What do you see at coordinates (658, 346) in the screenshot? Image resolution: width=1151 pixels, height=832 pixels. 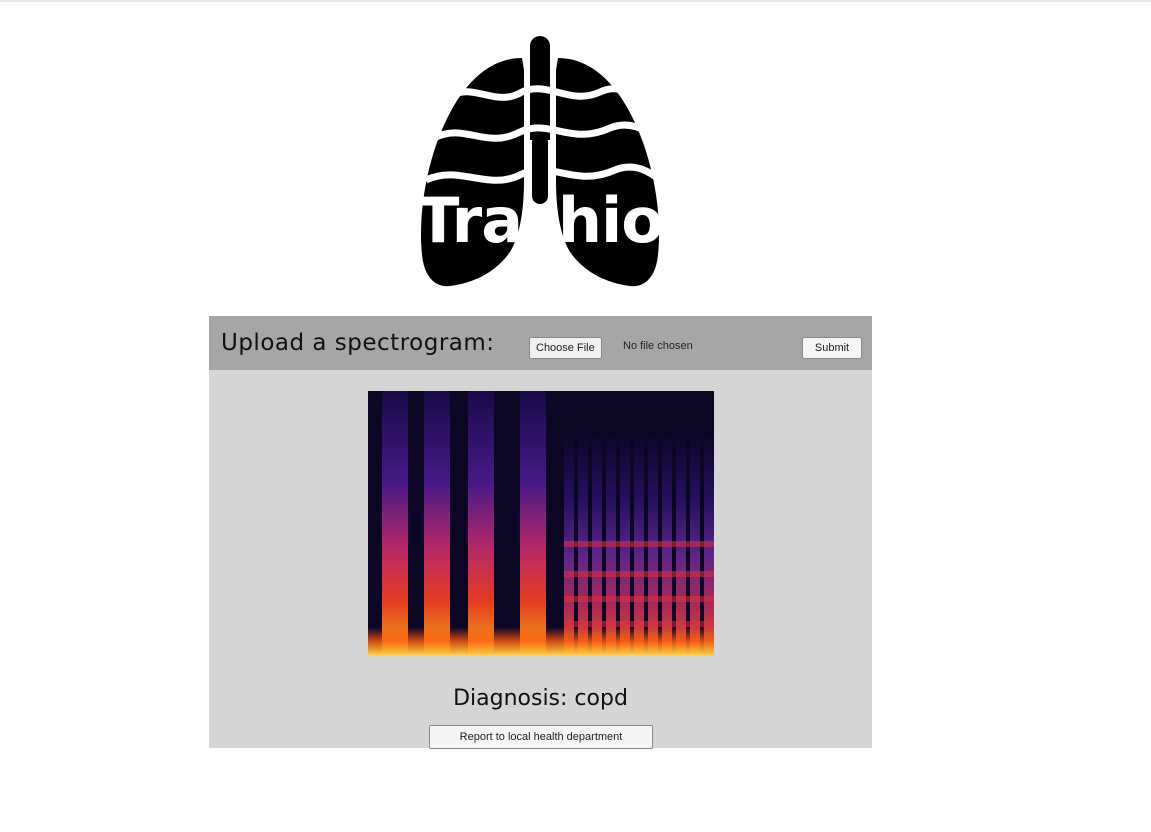 I see `file-status-text: No file chosen` at bounding box center [658, 346].